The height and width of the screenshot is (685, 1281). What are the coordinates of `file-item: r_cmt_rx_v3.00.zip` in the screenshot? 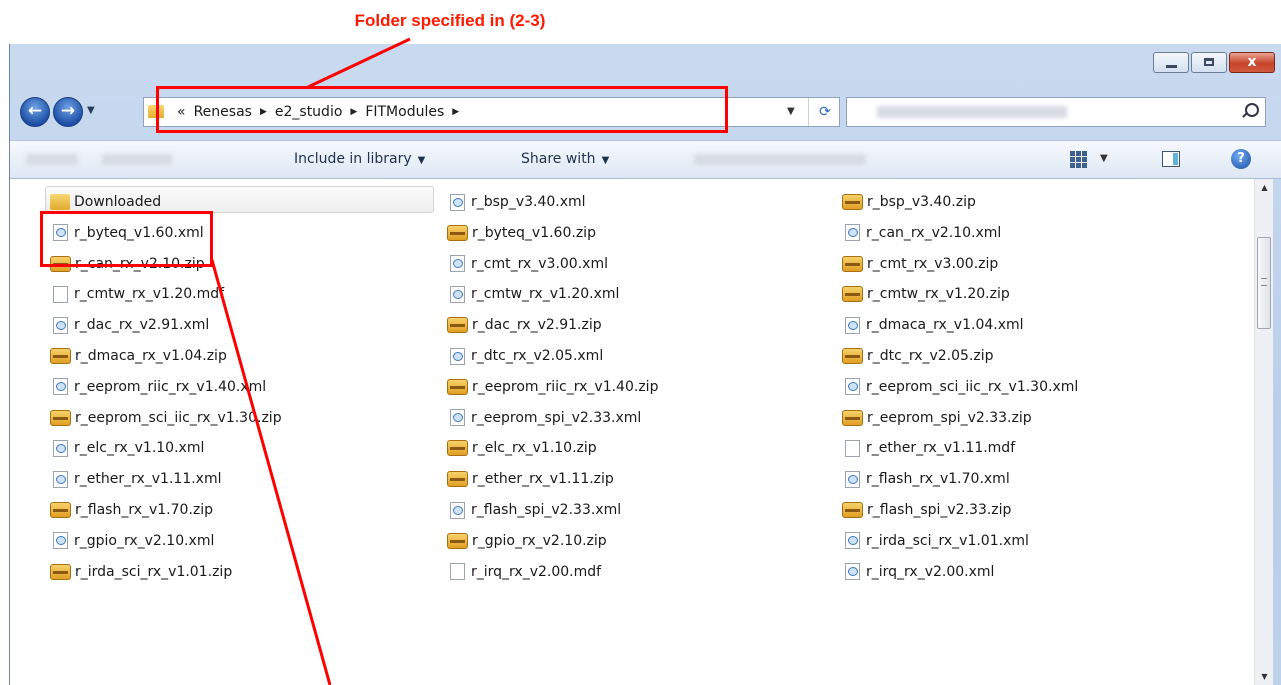 It's located at (920, 264).